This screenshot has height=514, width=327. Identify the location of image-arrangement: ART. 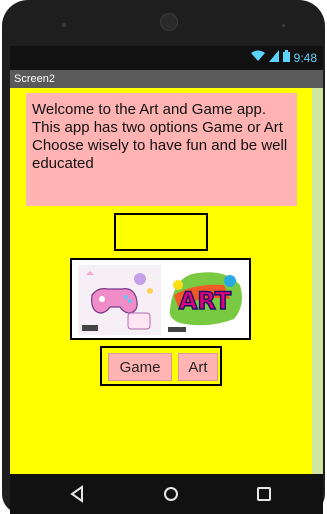
(160, 299).